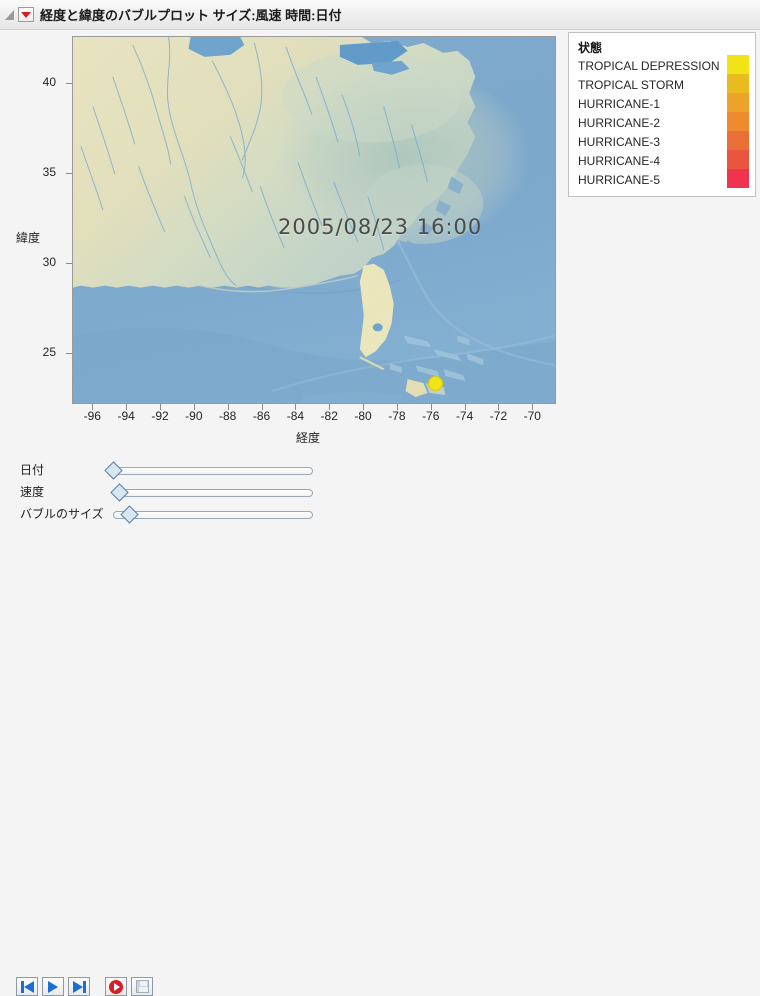 This screenshot has height=996, width=760. Describe the element at coordinates (329, 416) in the screenshot. I see `x-axis-tick-label: -82` at that location.